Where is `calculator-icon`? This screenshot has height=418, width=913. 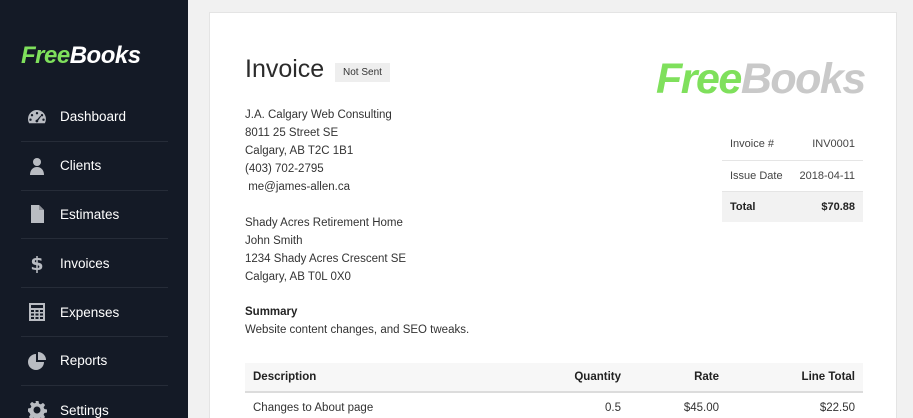
calculator-icon is located at coordinates (37, 312).